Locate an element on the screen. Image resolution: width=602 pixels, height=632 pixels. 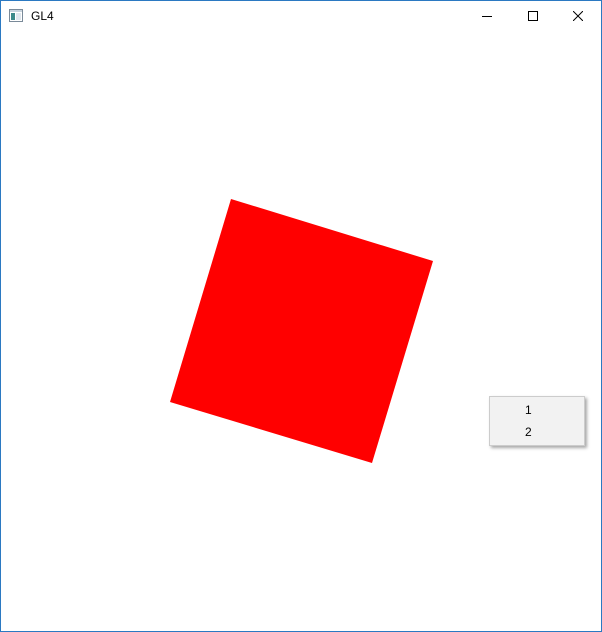
minimize-icon is located at coordinates (487, 16).